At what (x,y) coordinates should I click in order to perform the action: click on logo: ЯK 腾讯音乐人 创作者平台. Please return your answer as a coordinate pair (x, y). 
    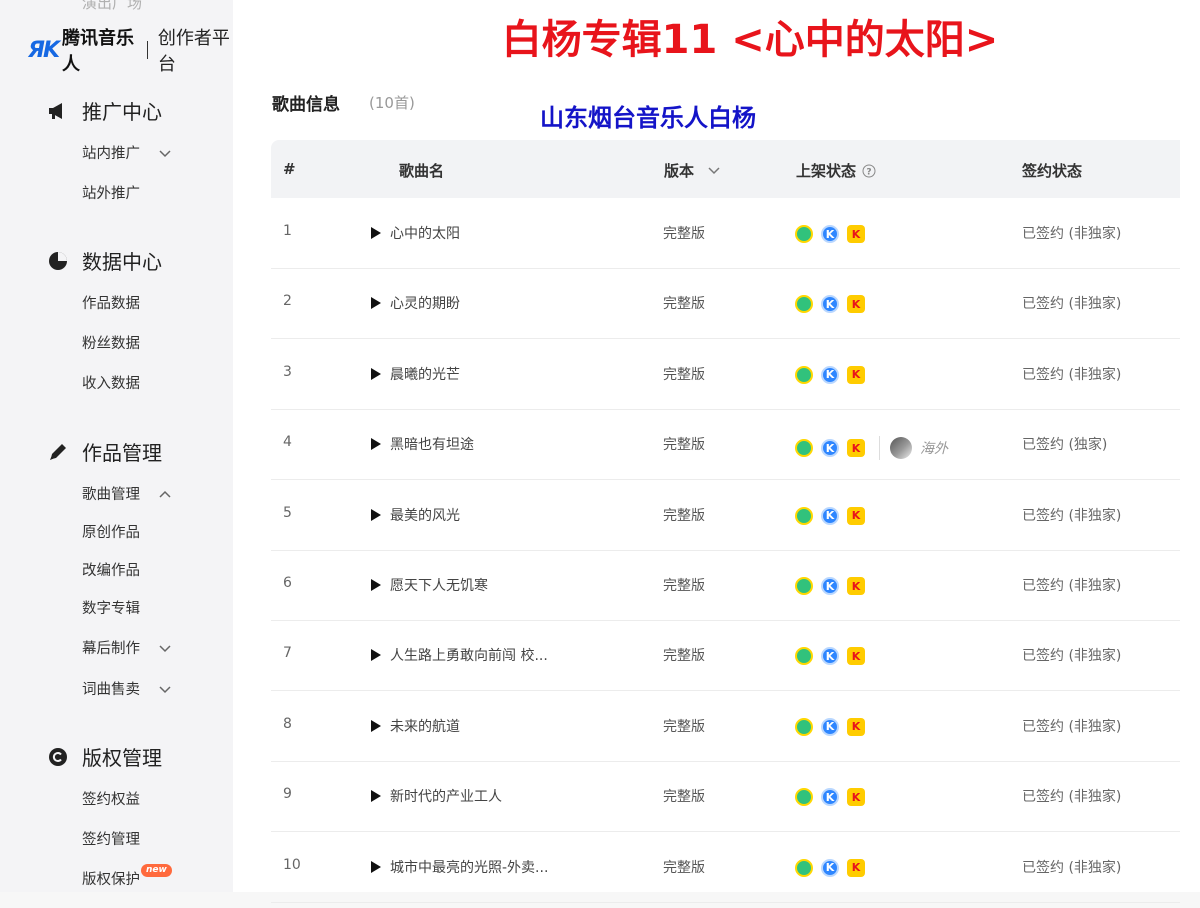
    Looking at the image, I should click on (130, 51).